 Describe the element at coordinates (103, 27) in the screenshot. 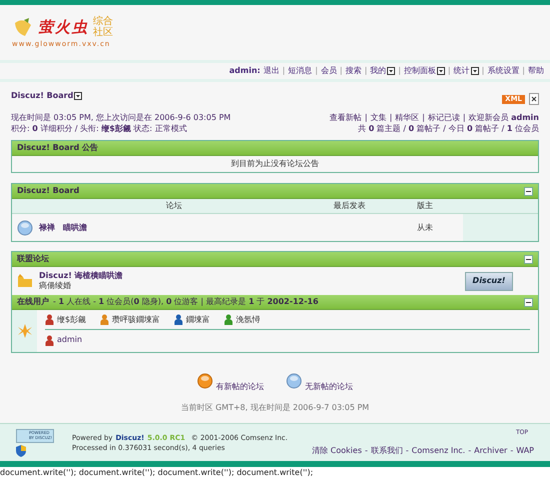

I see `logo-subtitle: 综合社区` at that location.